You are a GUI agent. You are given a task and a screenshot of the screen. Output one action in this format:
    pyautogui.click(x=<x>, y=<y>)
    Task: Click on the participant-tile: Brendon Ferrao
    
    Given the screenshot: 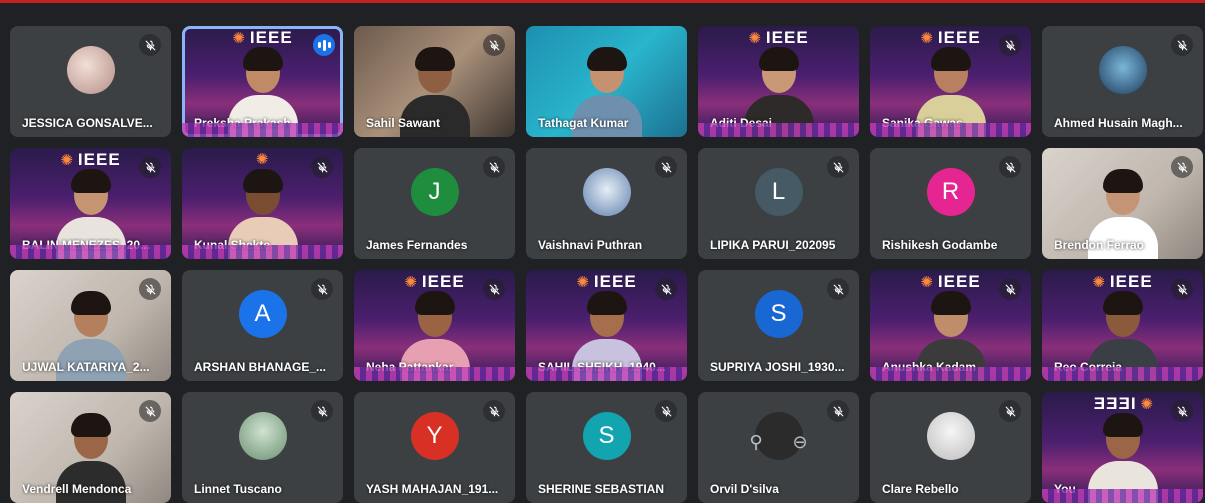 What is the action you would take?
    pyautogui.click(x=1122, y=203)
    